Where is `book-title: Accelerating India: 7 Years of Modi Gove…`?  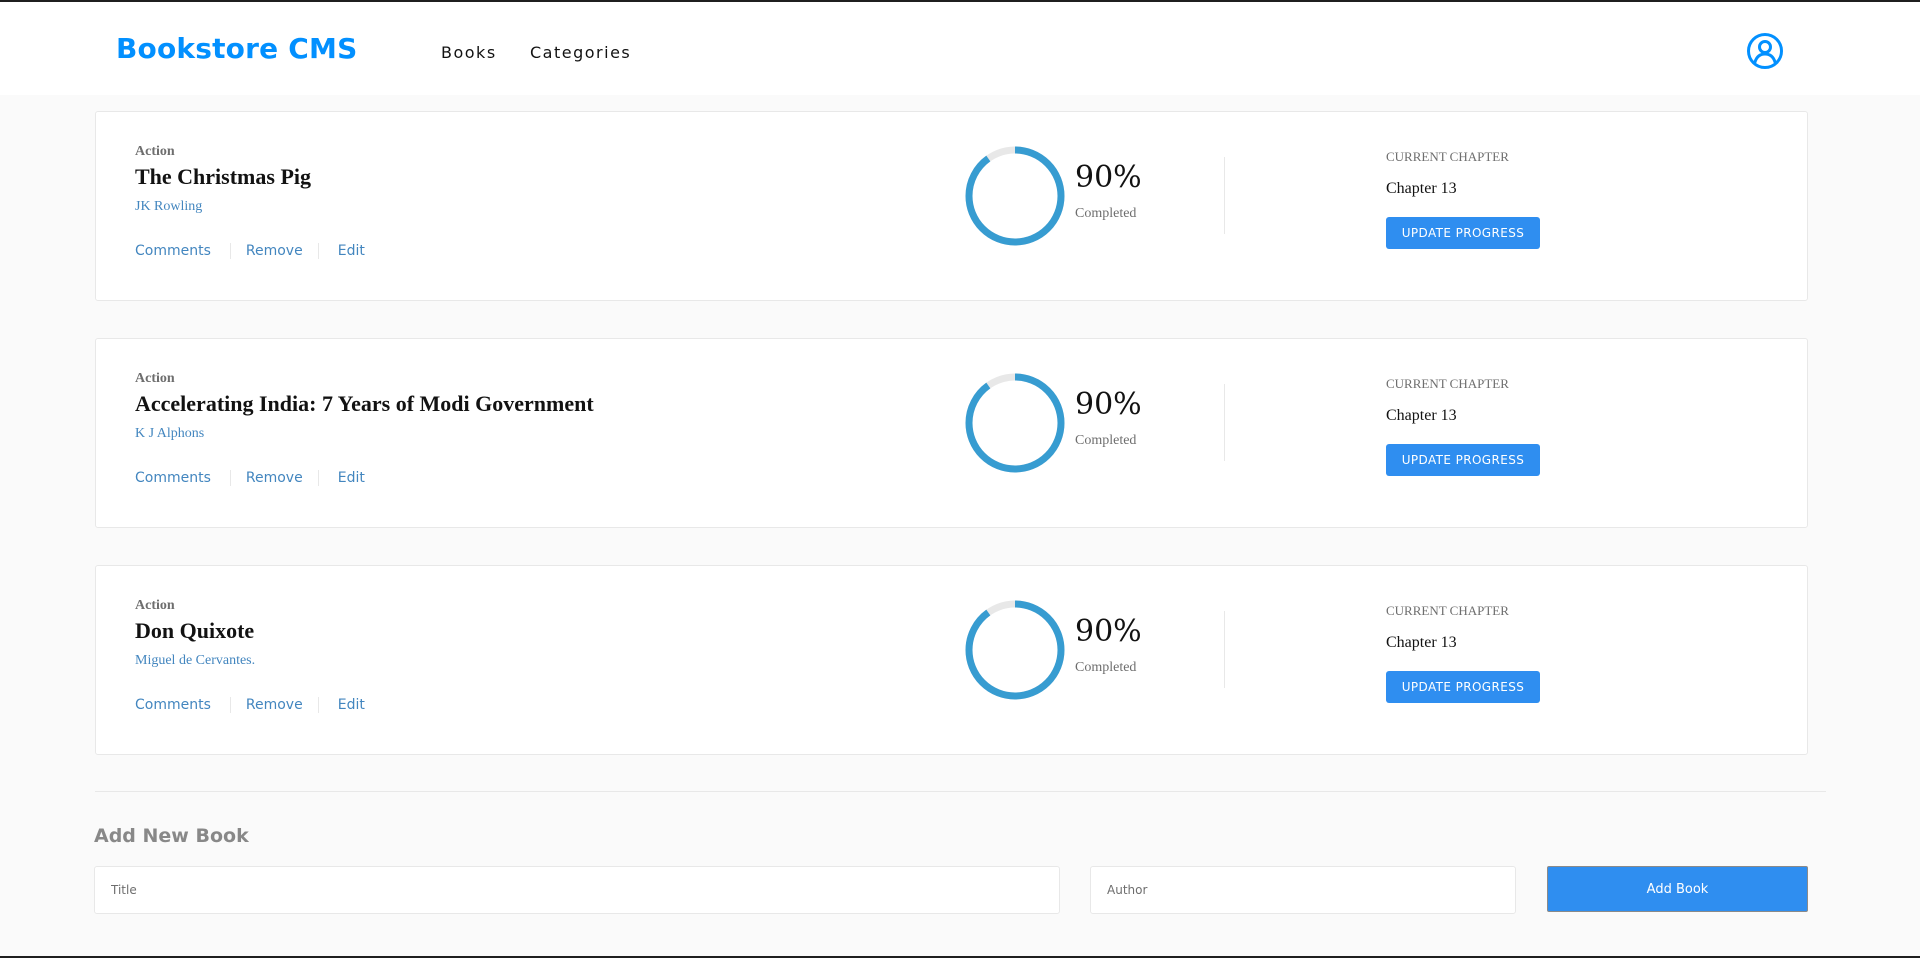
book-title: Accelerating India: 7 Years of Modi Gove… is located at coordinates (364, 403).